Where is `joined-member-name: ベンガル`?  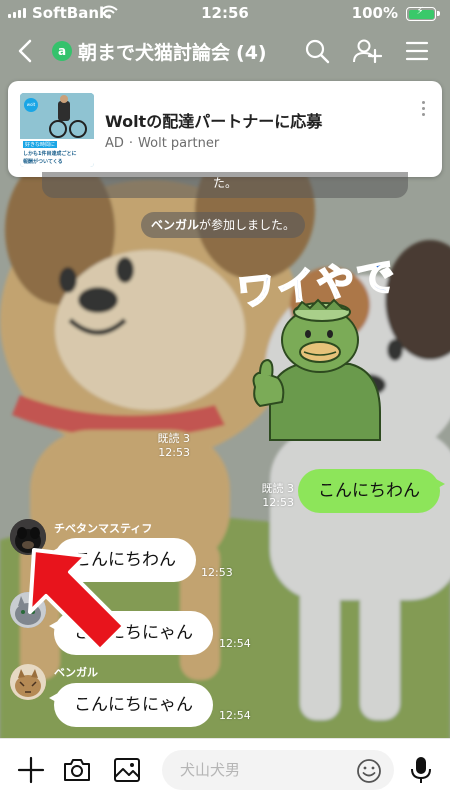 joined-member-name: ベンガル is located at coordinates (175, 225).